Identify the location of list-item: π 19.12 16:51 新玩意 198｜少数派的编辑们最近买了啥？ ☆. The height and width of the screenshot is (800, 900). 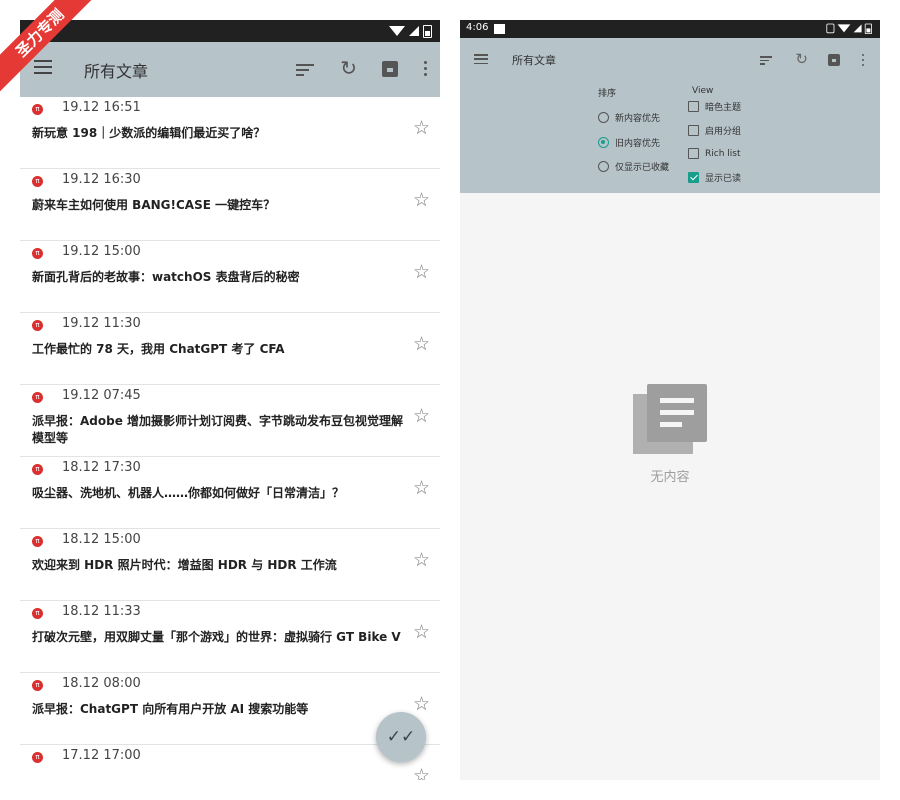
(230, 133).